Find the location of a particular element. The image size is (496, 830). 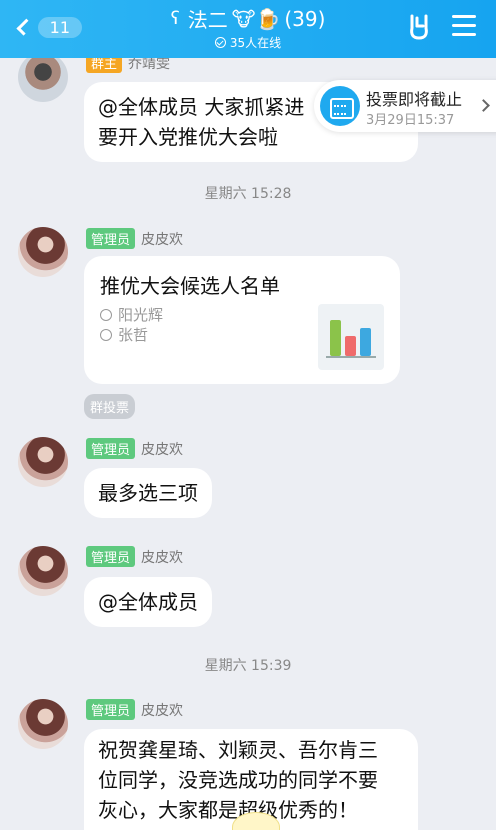

message-text: @全体成员 is located at coordinates (148, 602).